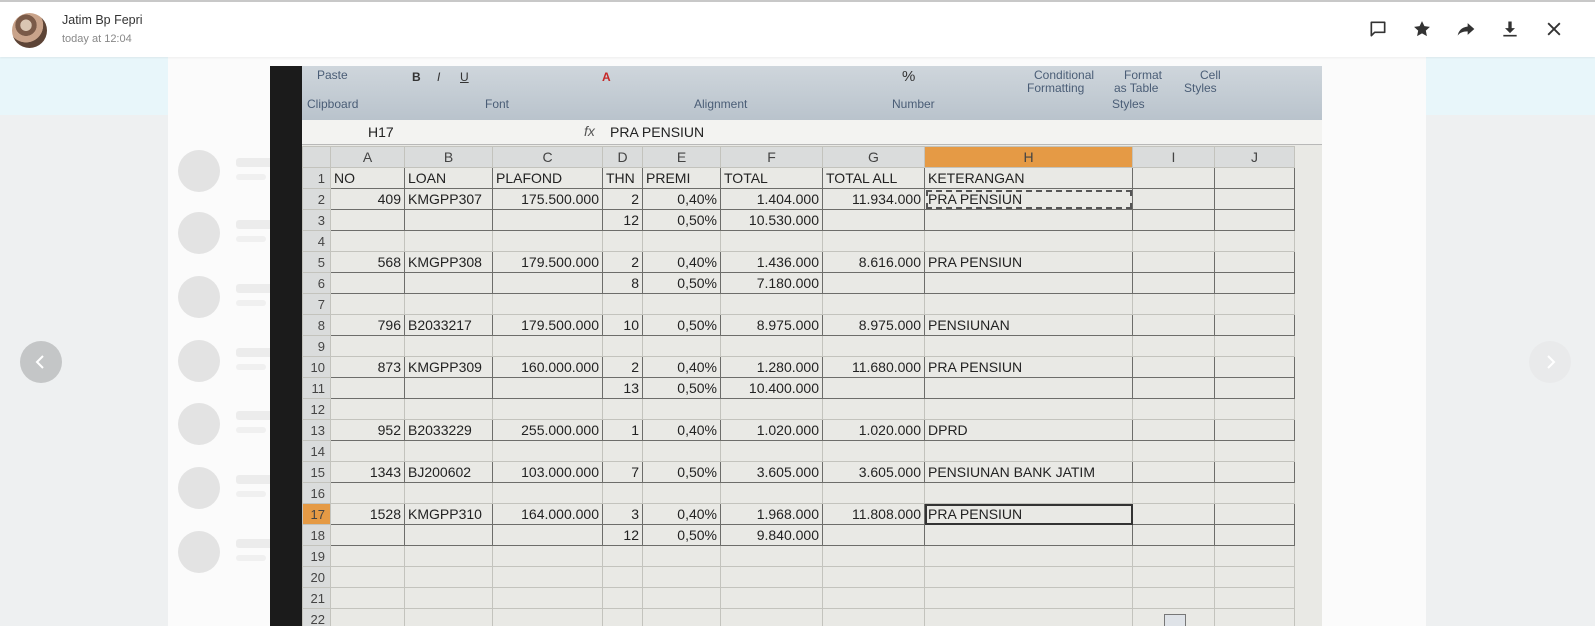 Image resolution: width=1595 pixels, height=626 pixels. I want to click on table-row: 4, so click(798, 241).